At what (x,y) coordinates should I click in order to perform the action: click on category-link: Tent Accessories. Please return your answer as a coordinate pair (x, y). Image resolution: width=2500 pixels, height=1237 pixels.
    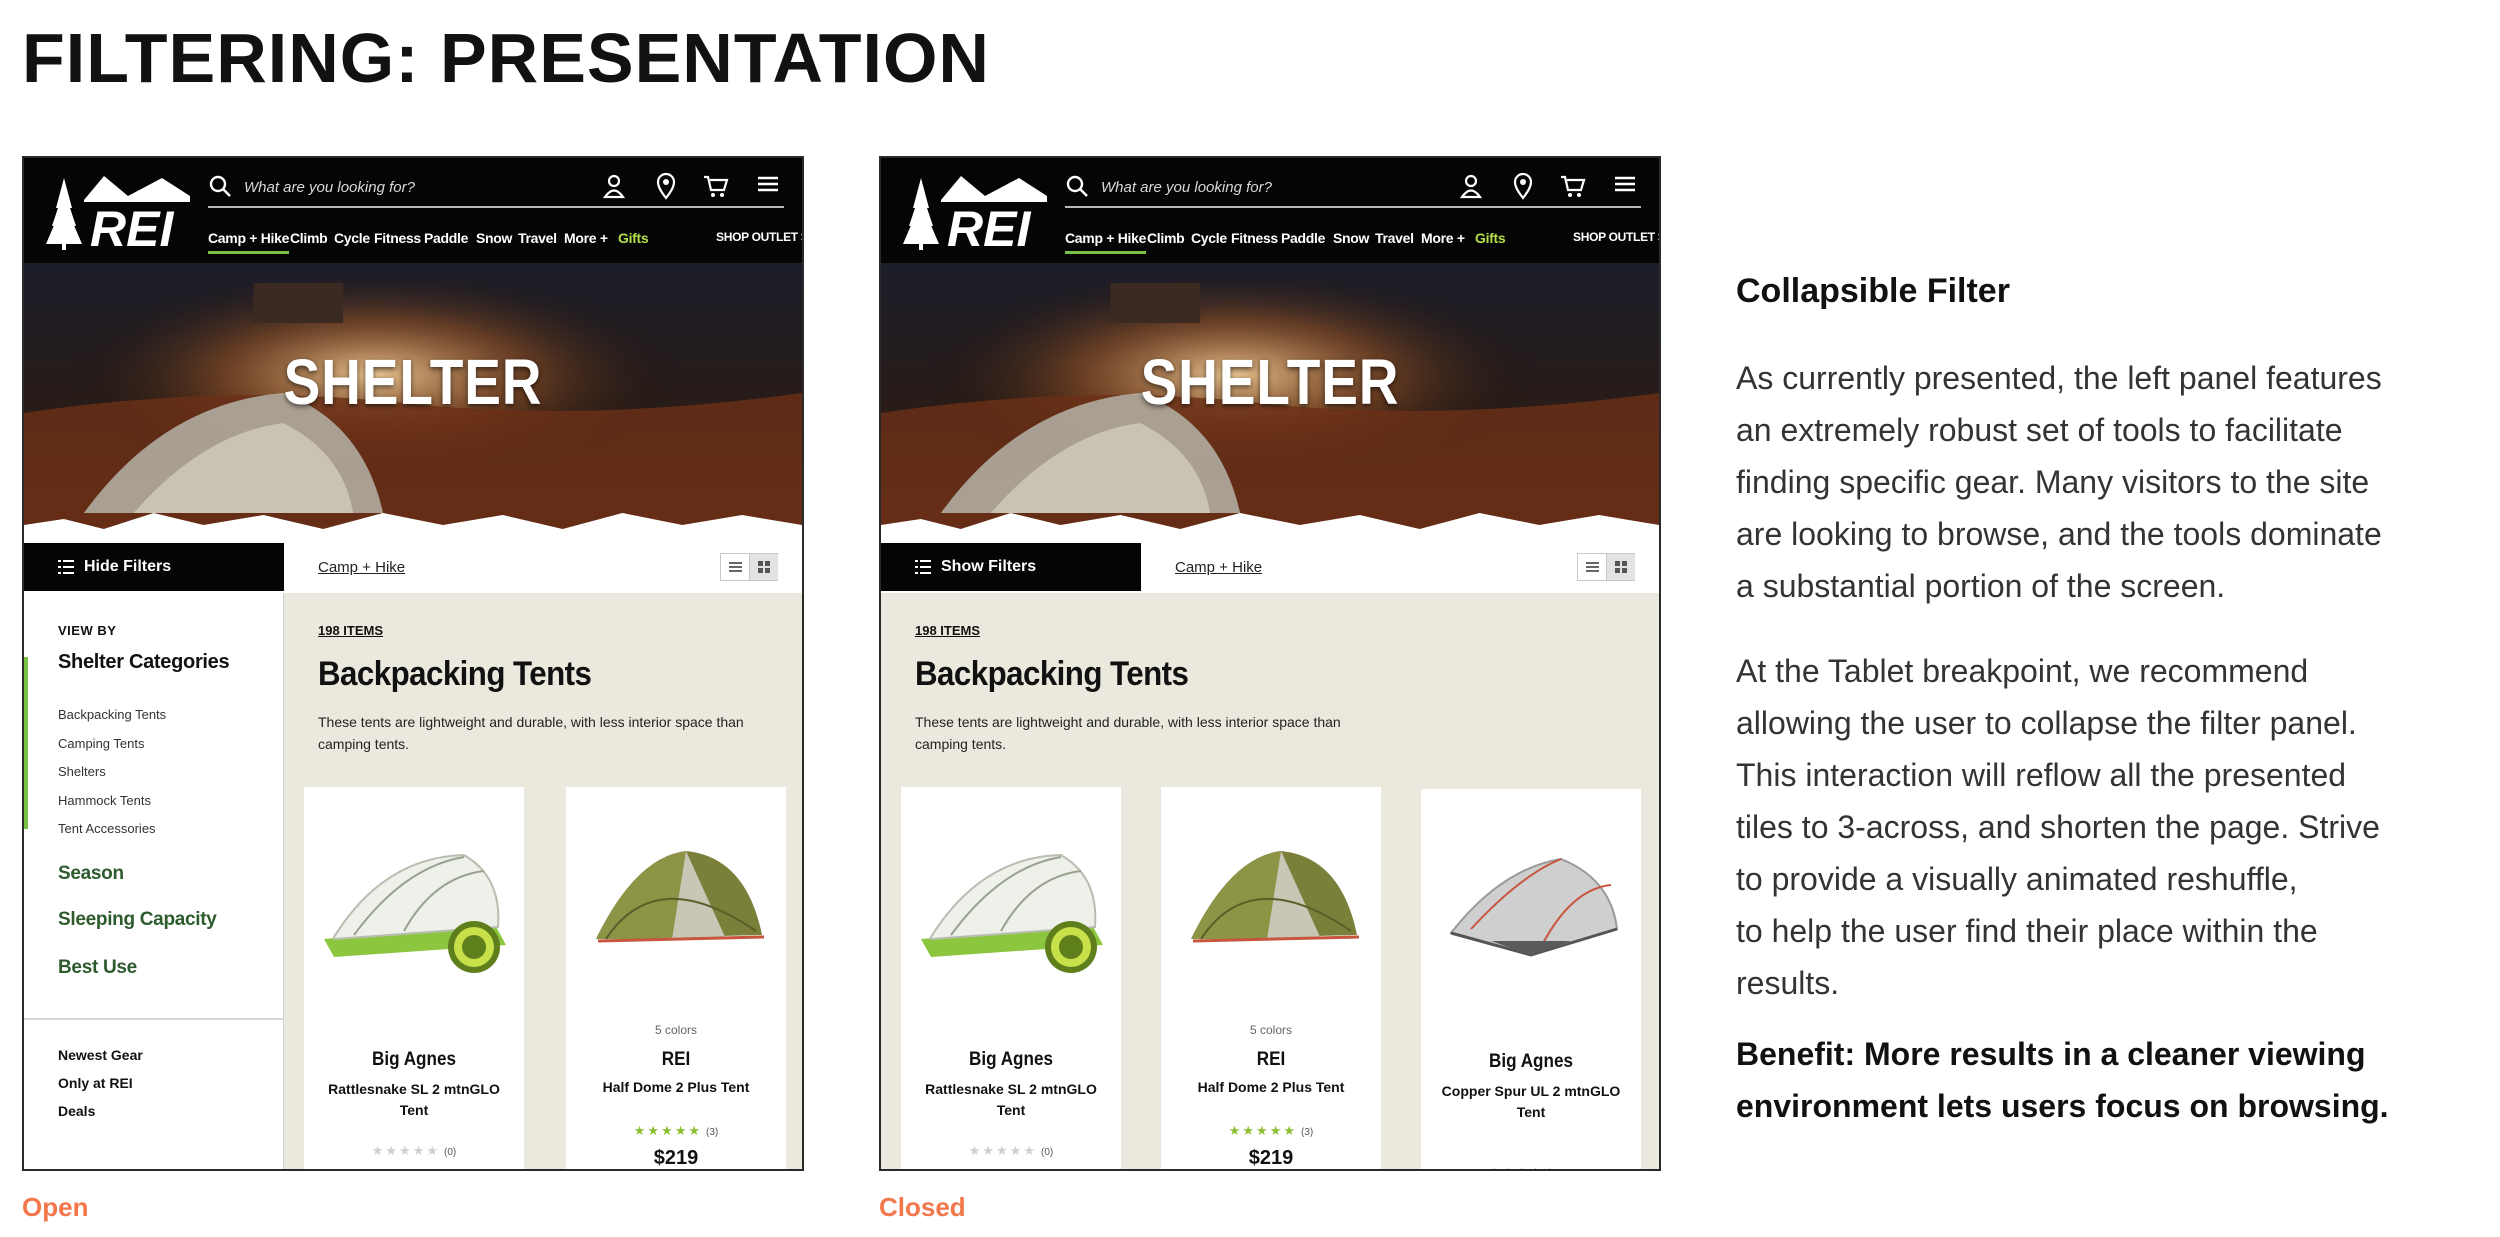
    Looking at the image, I should click on (107, 828).